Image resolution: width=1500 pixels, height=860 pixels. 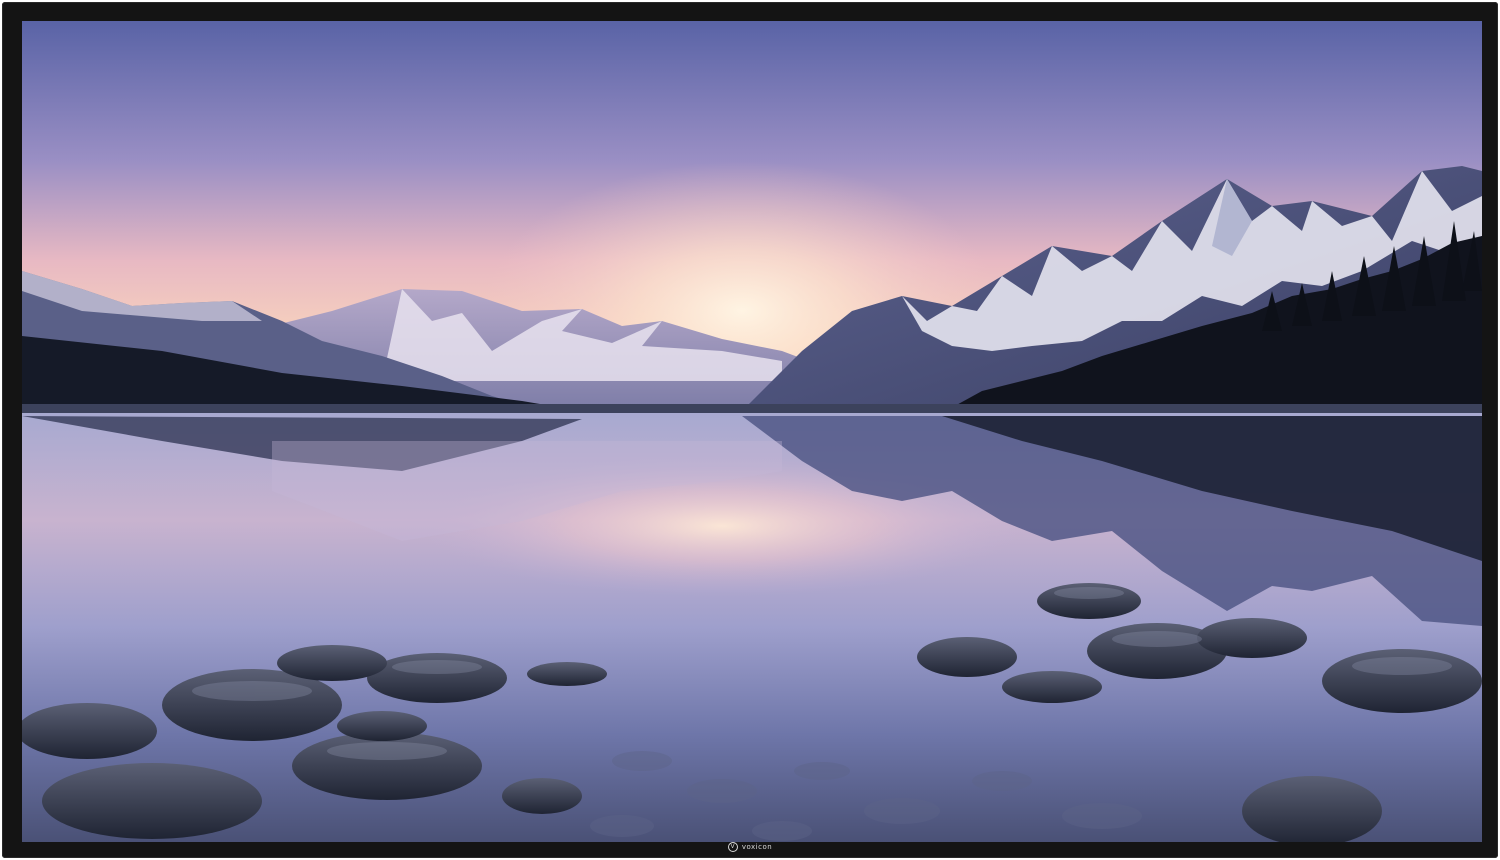 I want to click on brand-name: voxicon, so click(x=757, y=847).